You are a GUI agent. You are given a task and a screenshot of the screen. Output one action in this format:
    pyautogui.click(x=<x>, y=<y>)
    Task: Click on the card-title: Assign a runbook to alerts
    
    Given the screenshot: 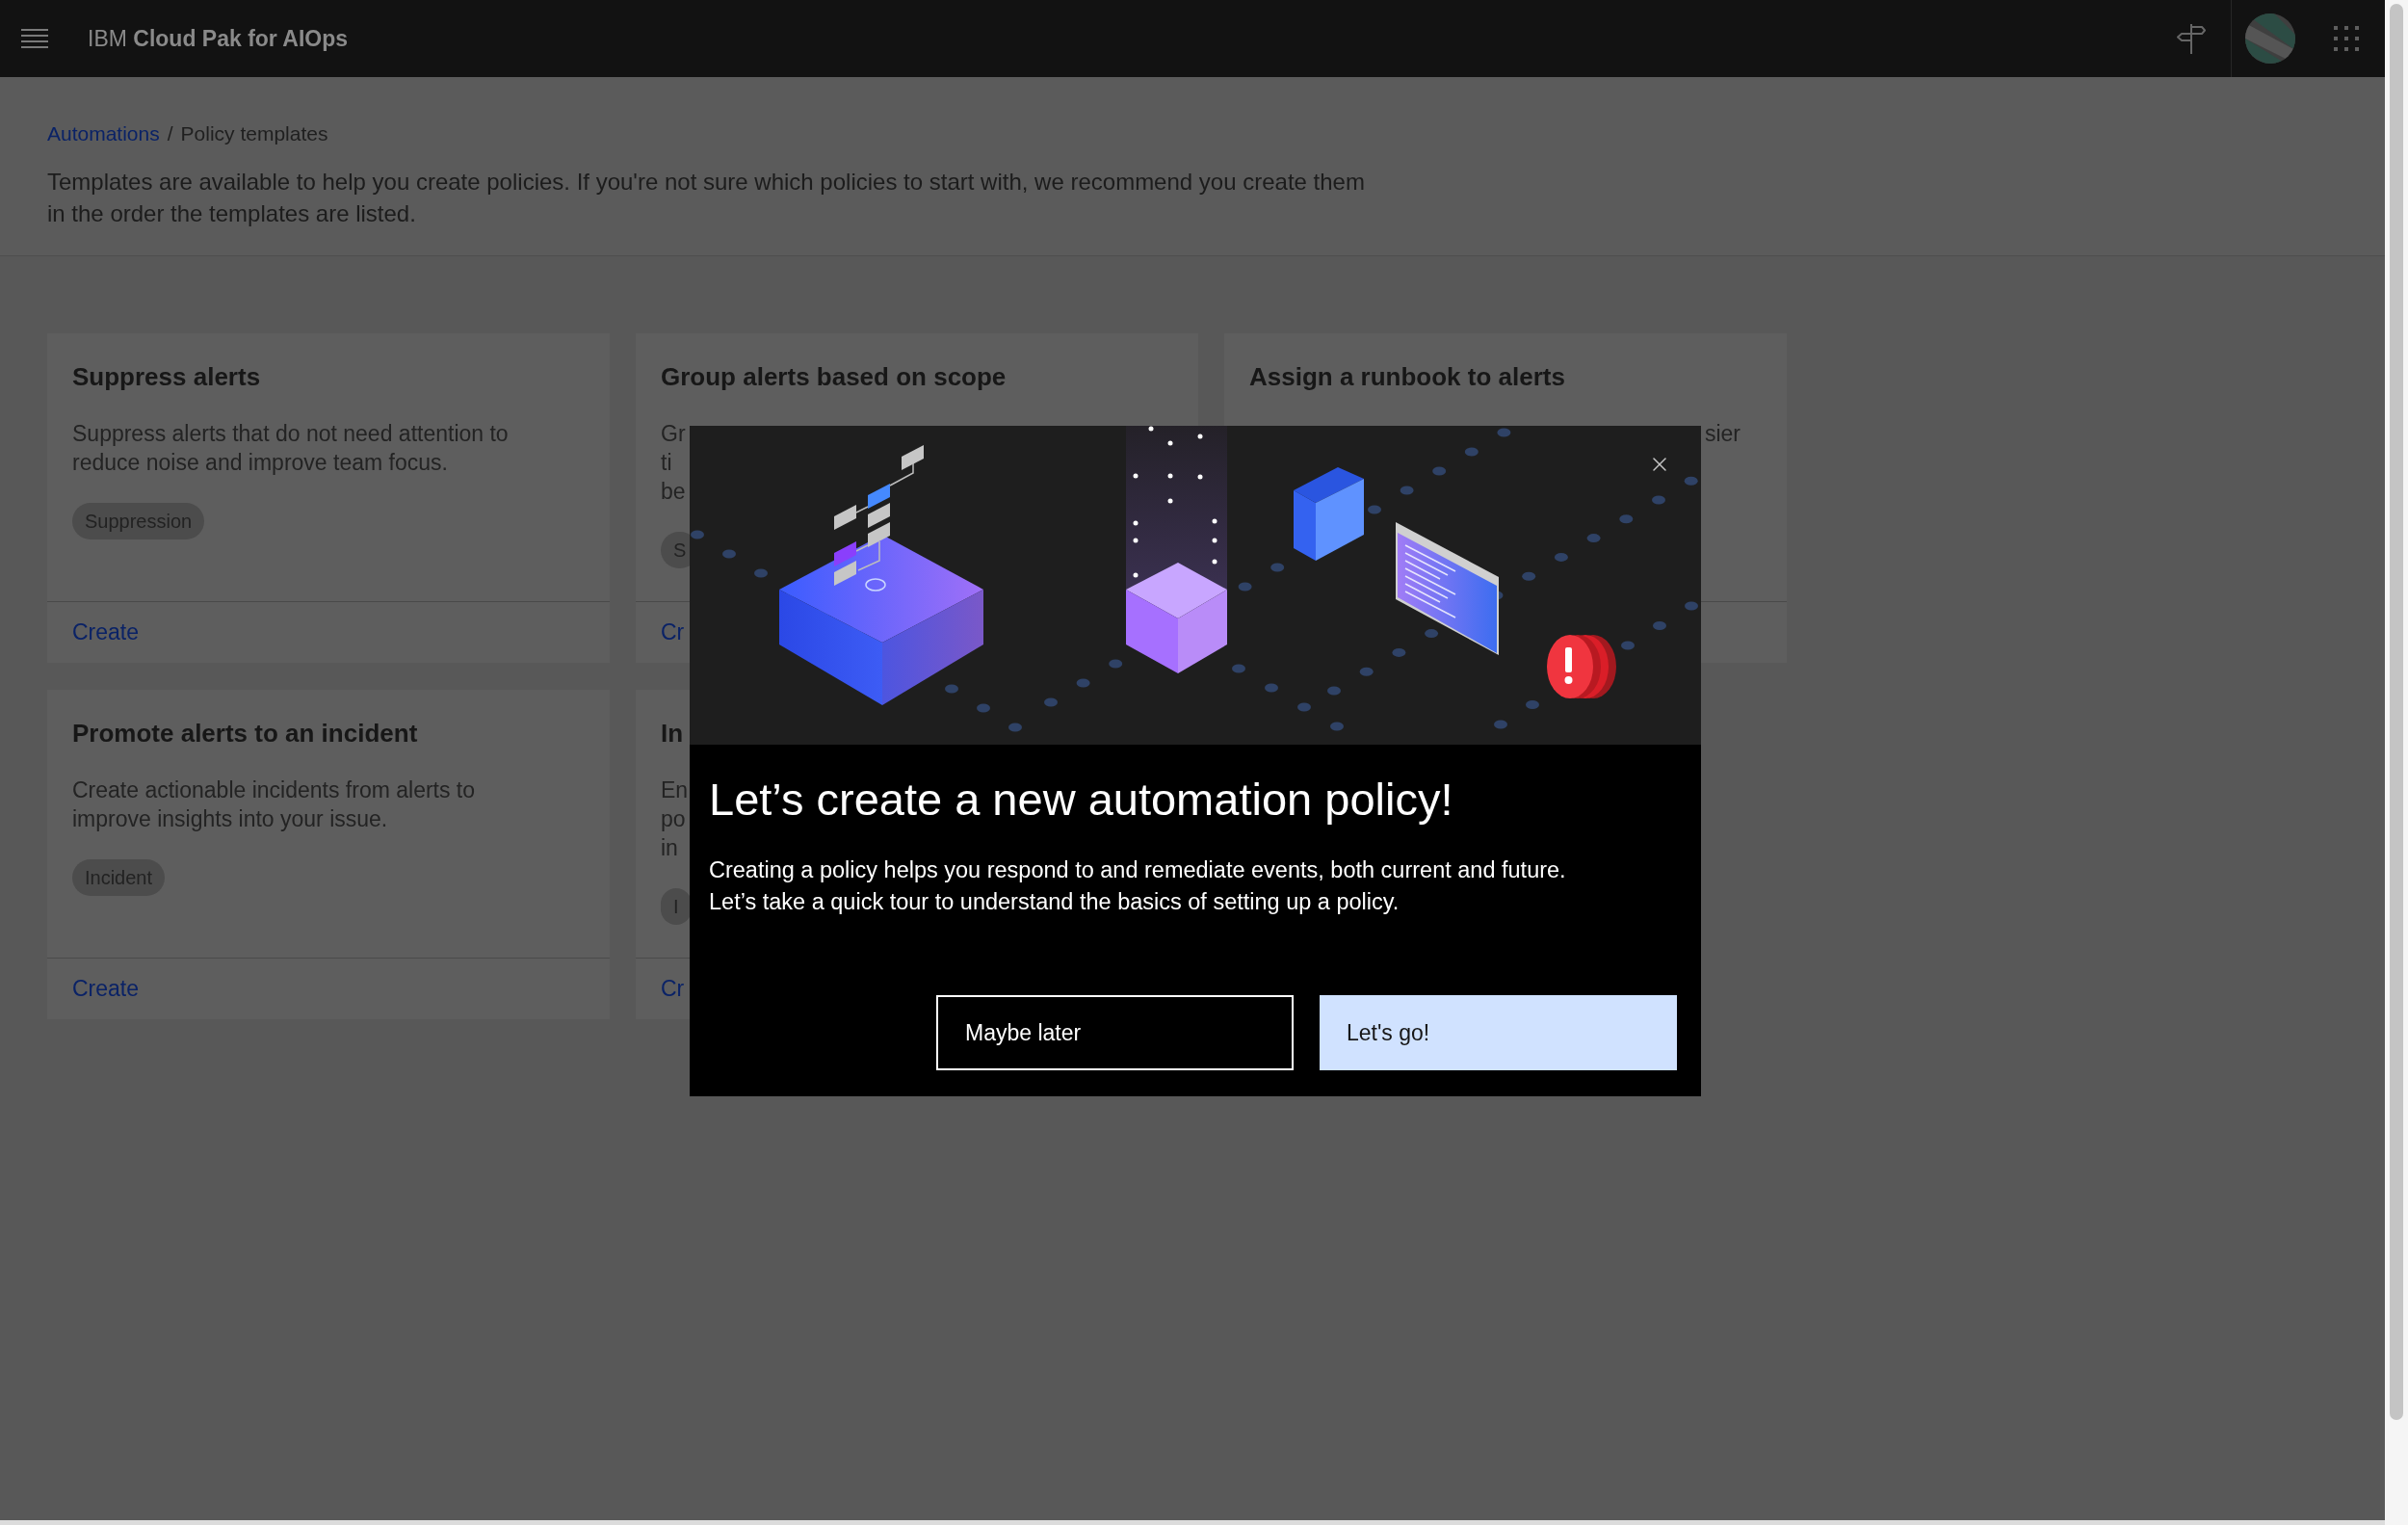 What is the action you would take?
    pyautogui.click(x=1407, y=377)
    